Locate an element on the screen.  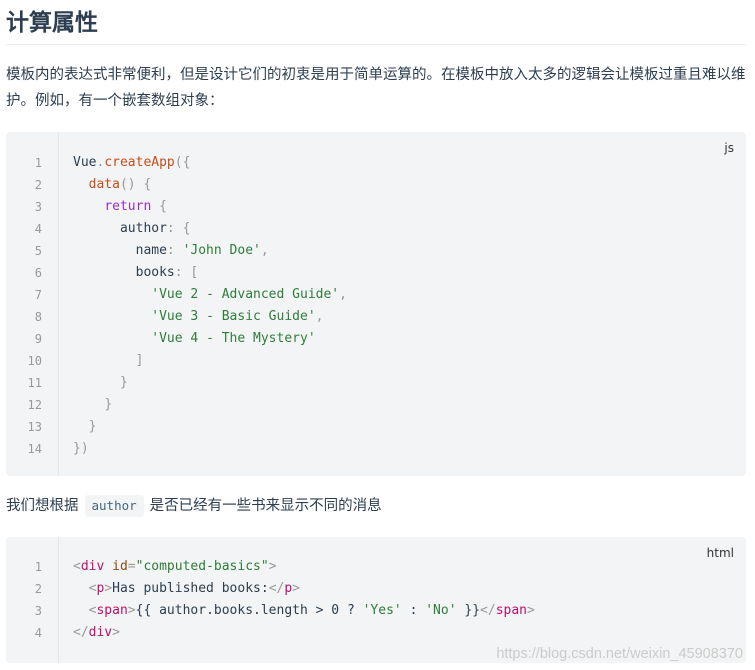
line-number: 10 is located at coordinates (34, 361).